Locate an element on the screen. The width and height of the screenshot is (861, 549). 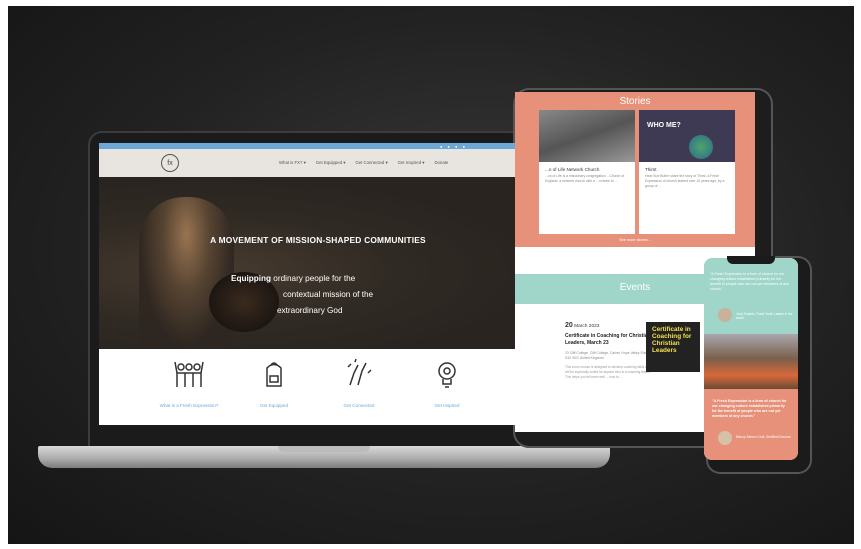
fx-logo: fx is located at coordinates (170, 163).